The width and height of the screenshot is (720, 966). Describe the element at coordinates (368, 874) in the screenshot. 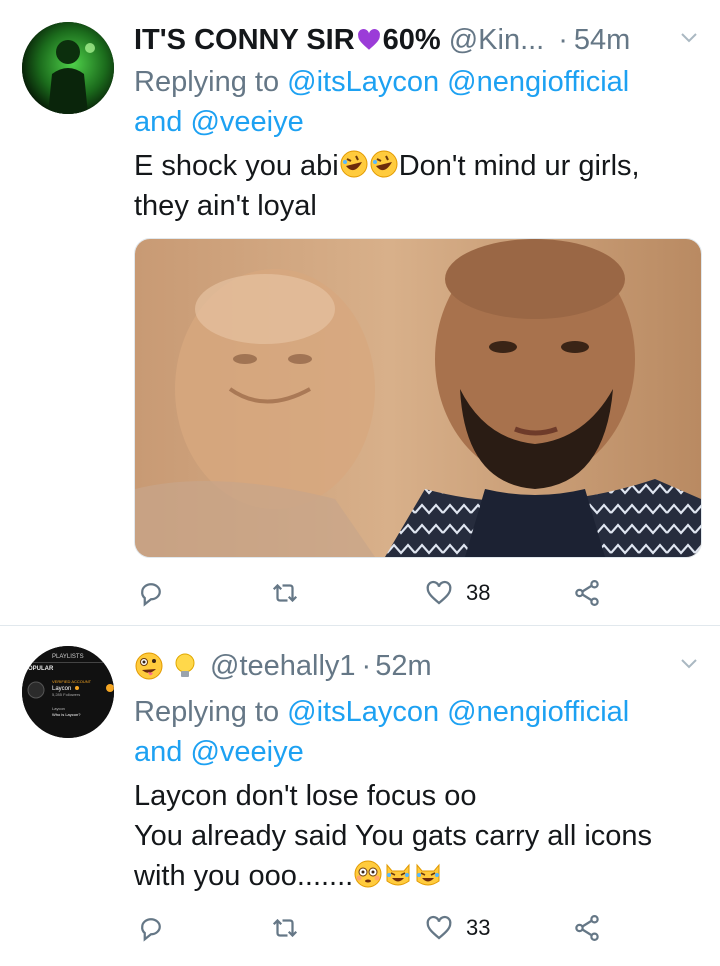

I see `flushed-face-icon` at that location.